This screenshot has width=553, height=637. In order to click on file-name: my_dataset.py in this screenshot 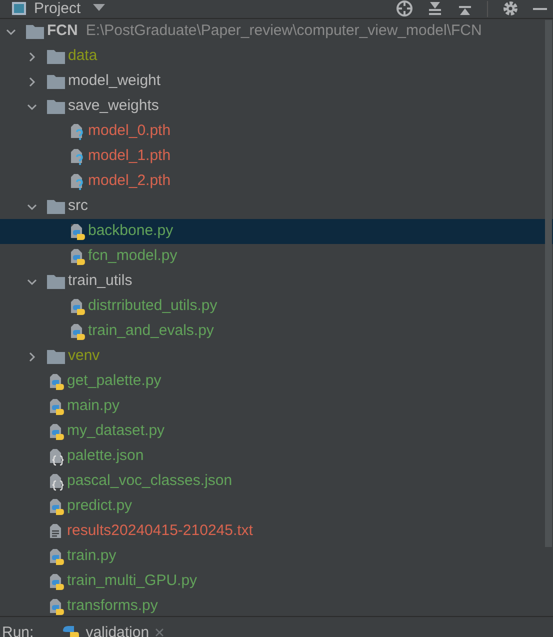, I will do `click(116, 431)`.